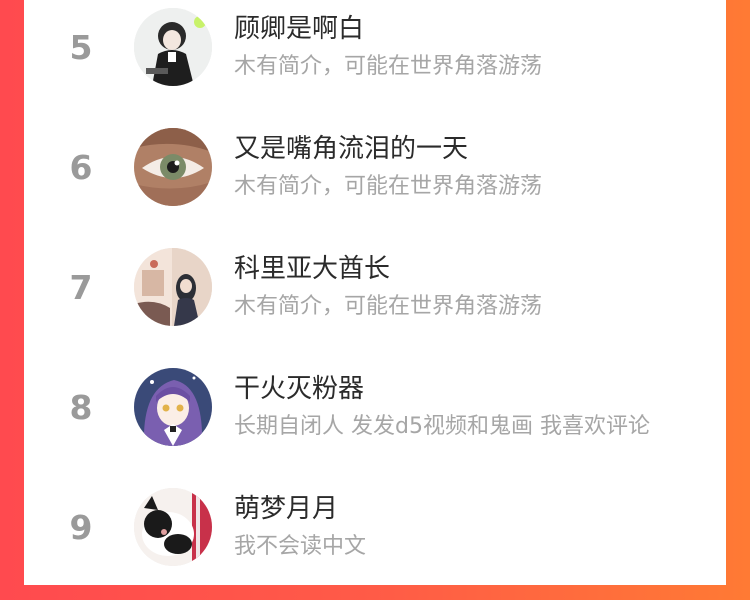 Image resolution: width=750 pixels, height=600 pixels. What do you see at coordinates (173, 47) in the screenshot?
I see `avatar-anime-boy-icon` at bounding box center [173, 47].